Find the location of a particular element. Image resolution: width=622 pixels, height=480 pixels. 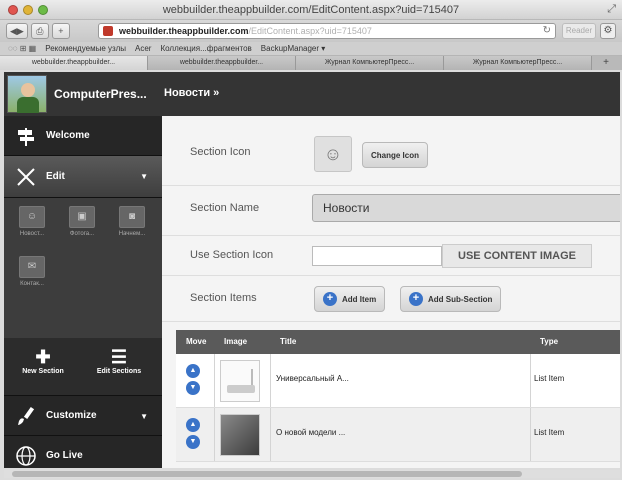

use-section-icon-row: Use Section Icon USE CONTENT IMAGE is located at coordinates (391, 256).